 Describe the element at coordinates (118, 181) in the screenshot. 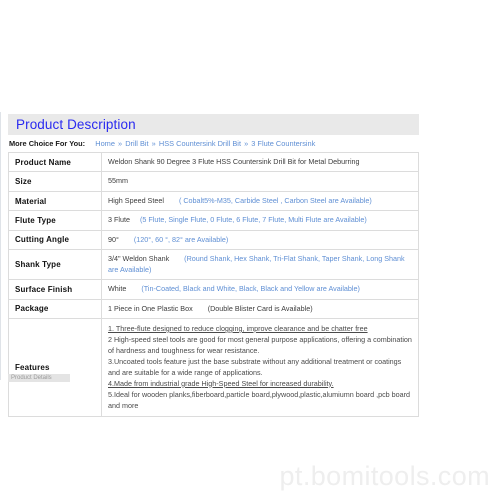

I see `spec-value-text: 55mm` at that location.